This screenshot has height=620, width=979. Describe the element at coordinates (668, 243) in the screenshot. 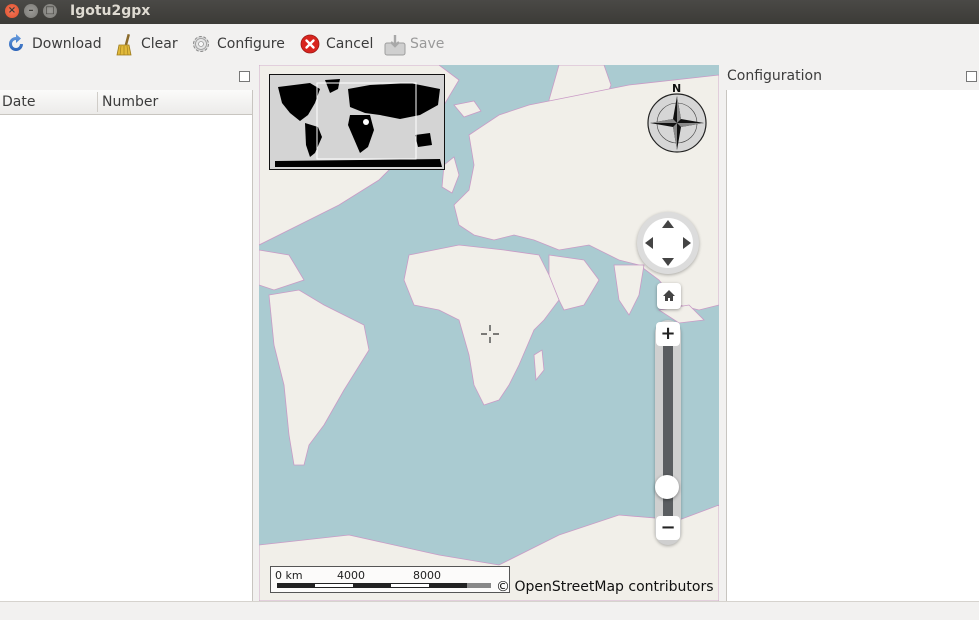

I see `pan-control` at that location.